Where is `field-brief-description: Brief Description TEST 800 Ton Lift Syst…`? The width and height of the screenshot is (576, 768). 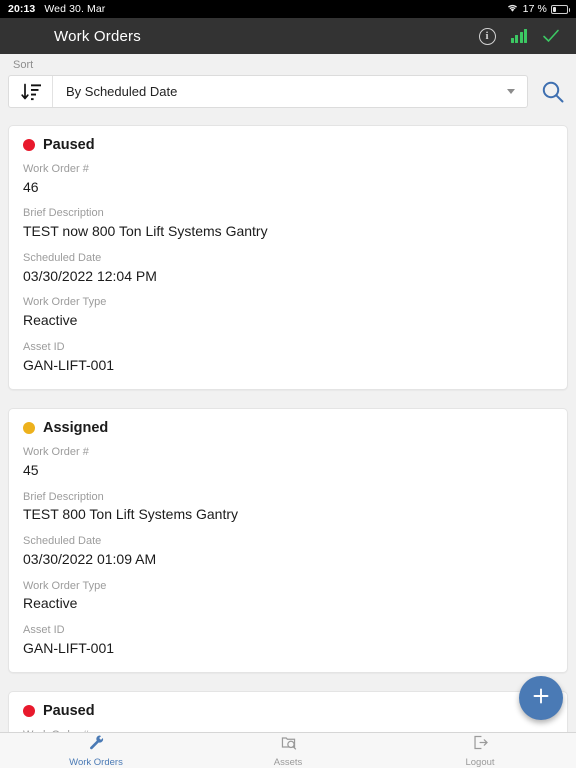 field-brief-description: Brief Description TEST 800 Ton Lift Syst… is located at coordinates (288, 507).